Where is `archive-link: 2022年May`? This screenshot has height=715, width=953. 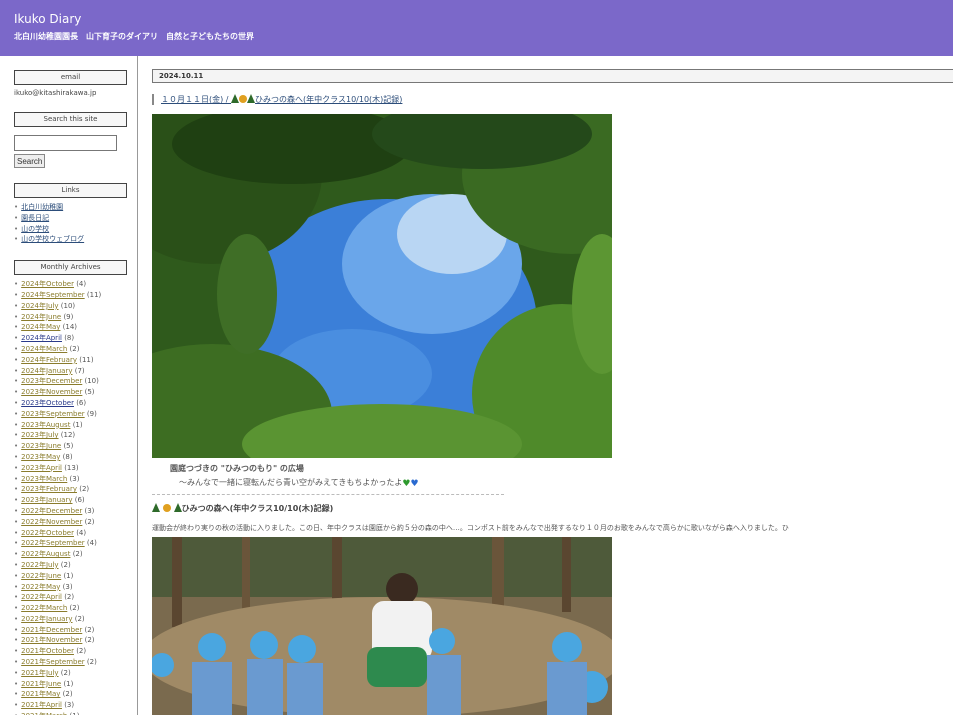 archive-link: 2022年May is located at coordinates (40, 587).